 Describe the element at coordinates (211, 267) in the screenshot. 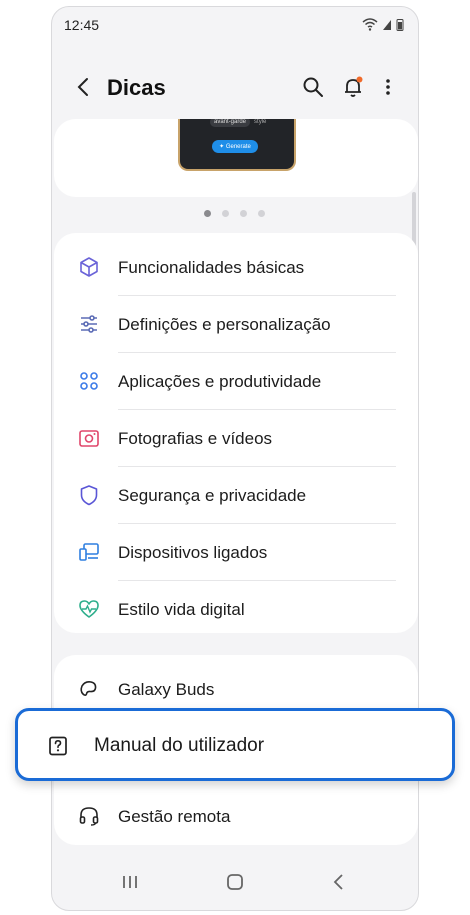

I see `list-item-label: Funcionalidades básicas` at that location.